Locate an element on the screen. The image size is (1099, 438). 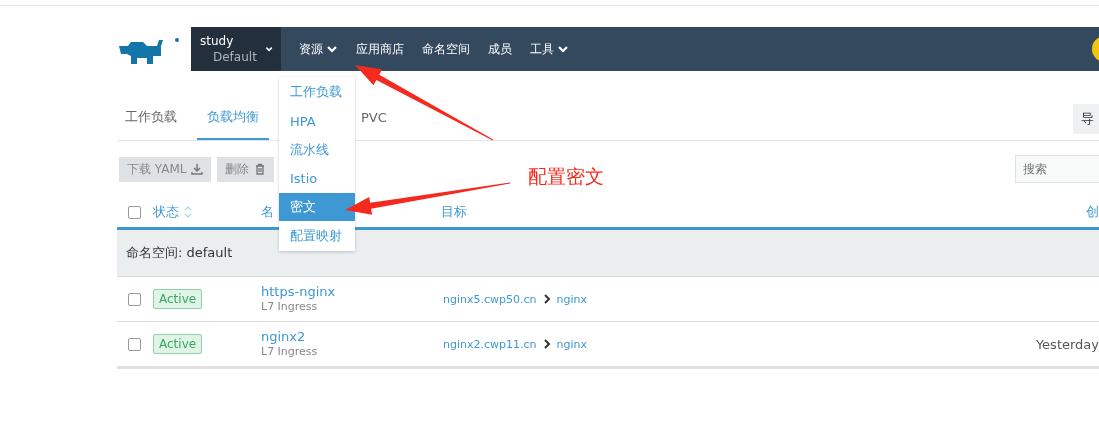
nav-item: 工具 is located at coordinates (549, 49).